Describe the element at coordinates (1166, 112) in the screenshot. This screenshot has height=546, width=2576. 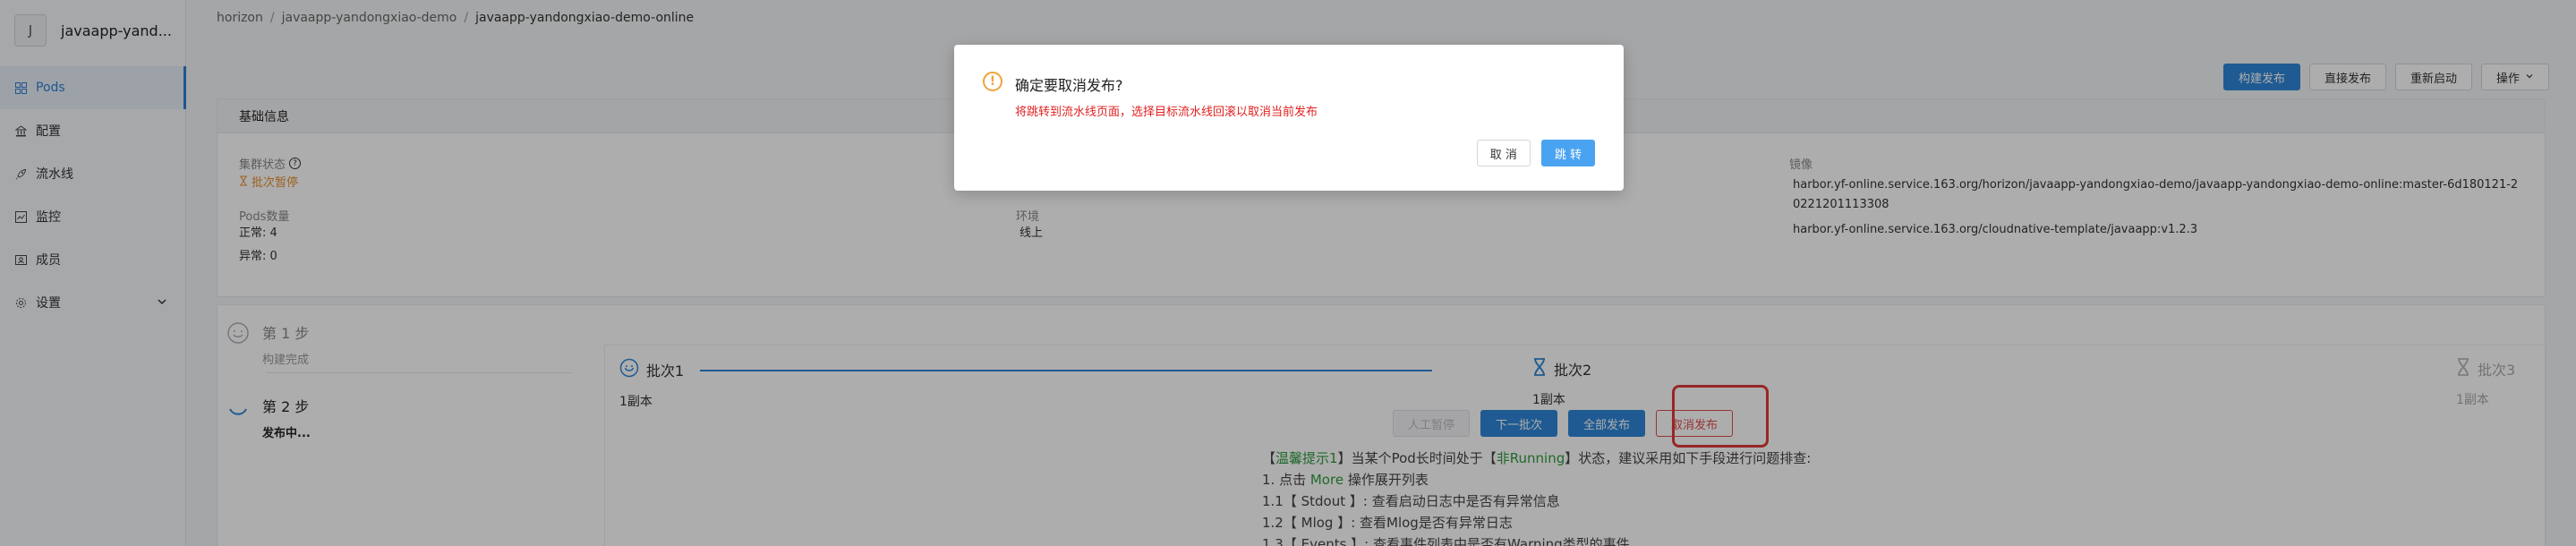
I see `modal-description: 将跳转到流水线页面，选择目标流水线回滚以取消当前发布` at that location.